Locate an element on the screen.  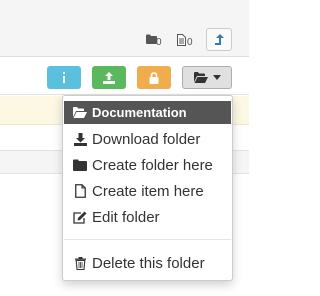
edit-folder-item: Edit folder is located at coordinates (147, 217).